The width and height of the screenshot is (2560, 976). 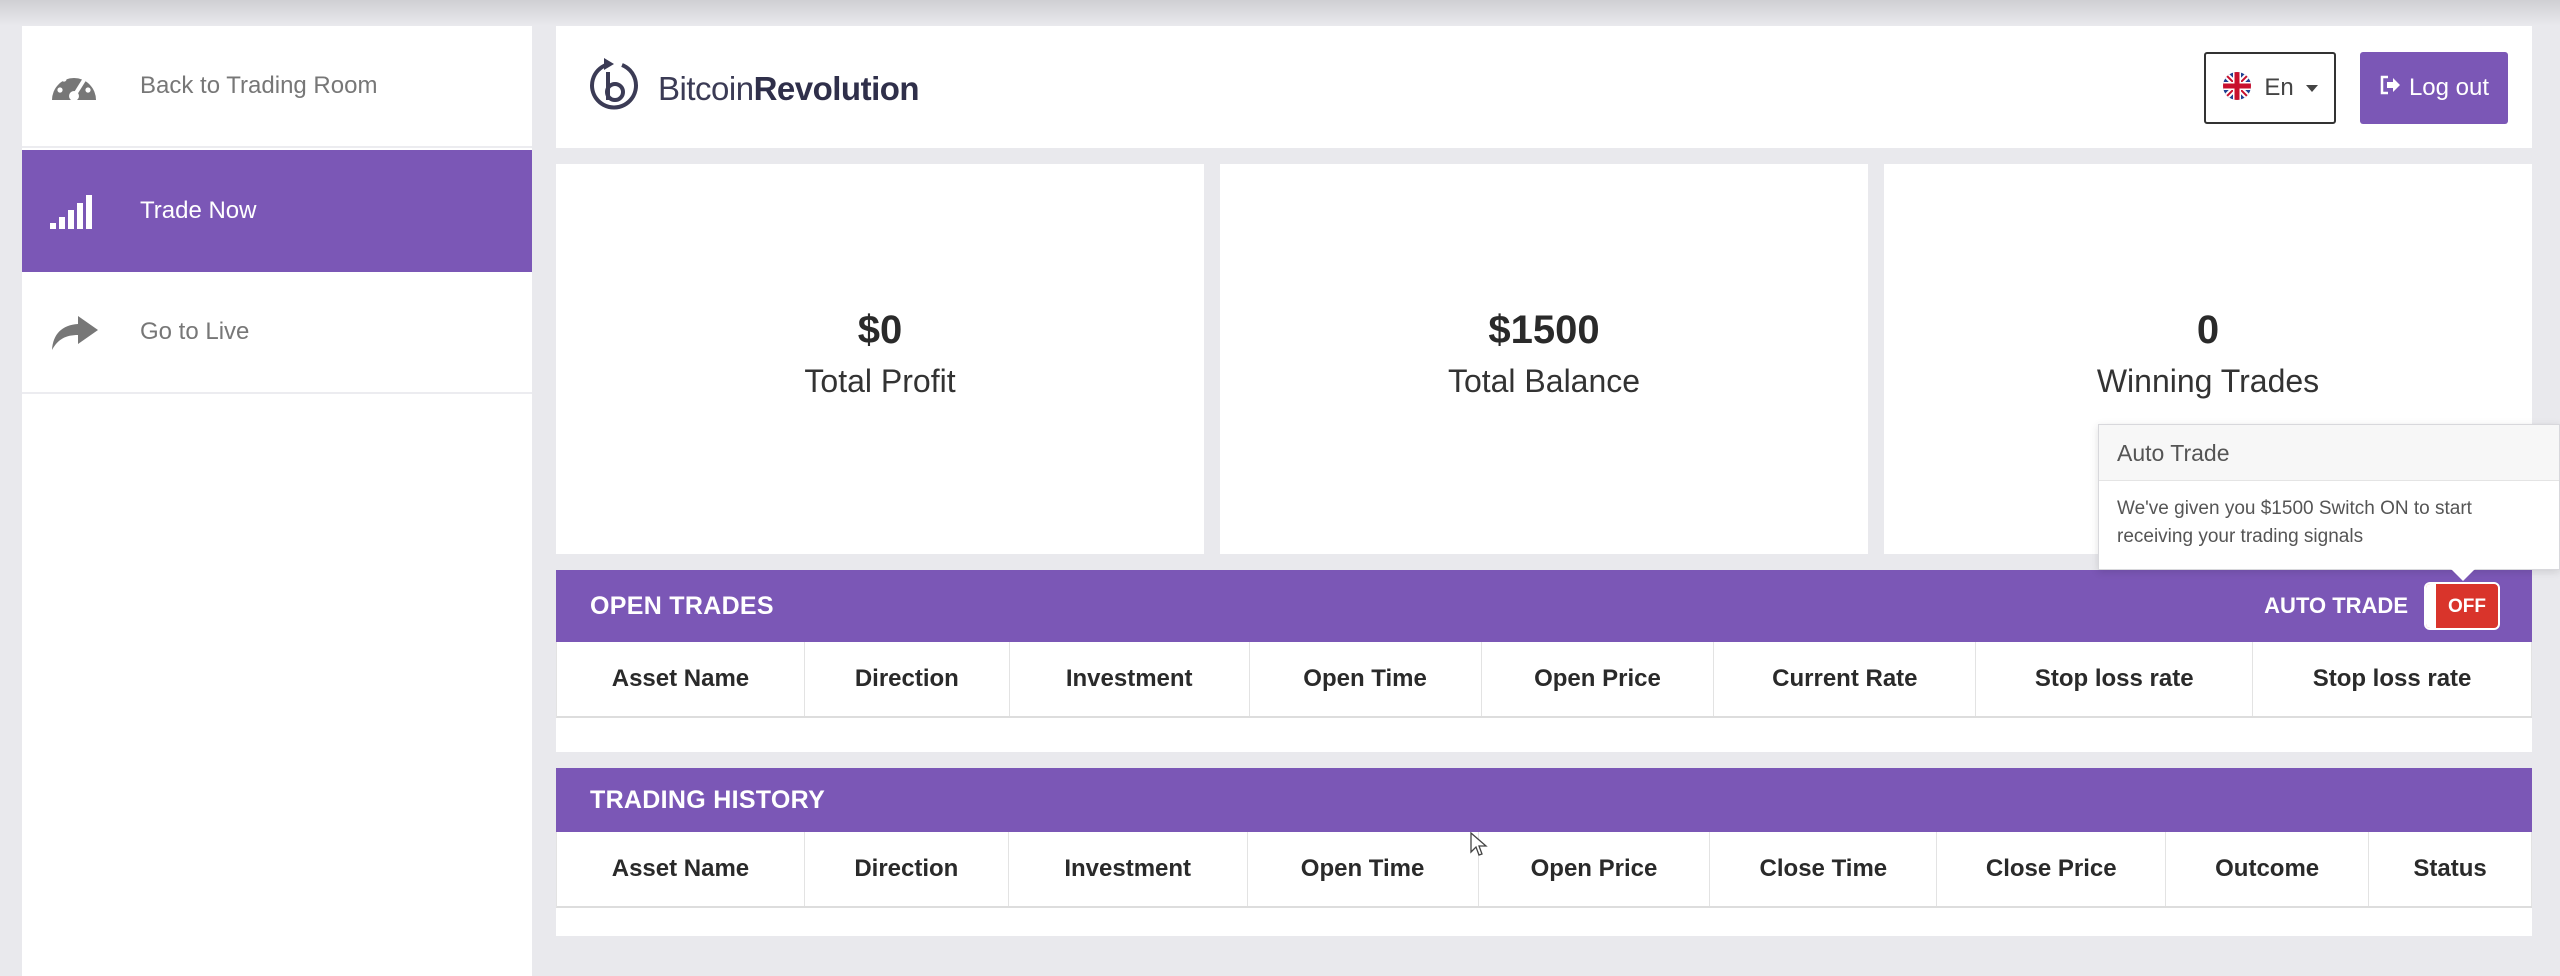 What do you see at coordinates (880, 381) in the screenshot?
I see `total-profit-label: Total Profit` at bounding box center [880, 381].